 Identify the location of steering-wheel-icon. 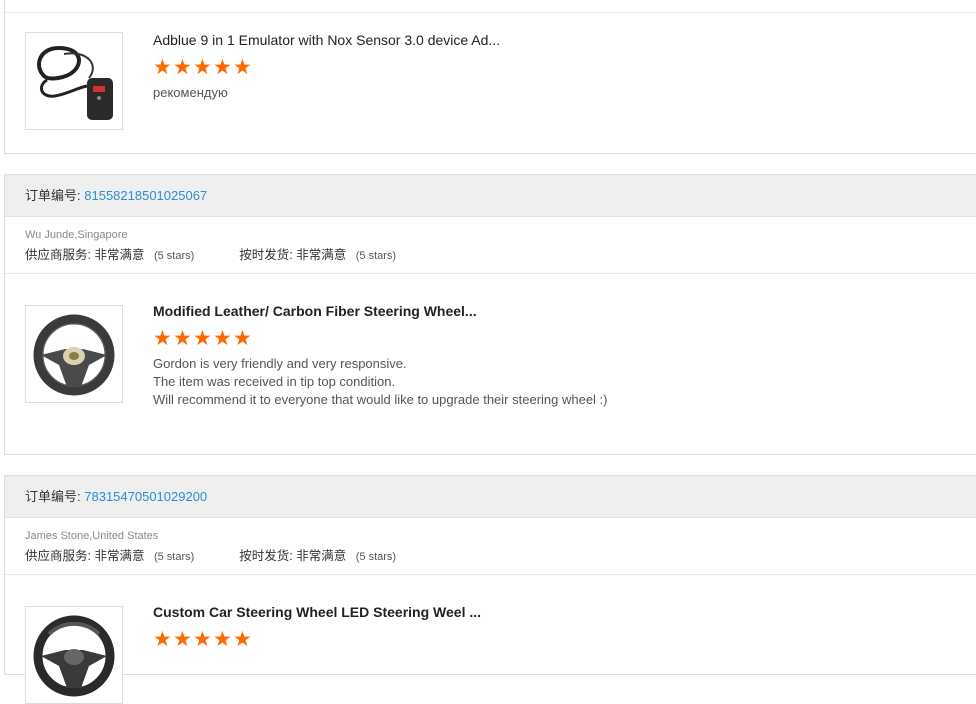
(74, 355).